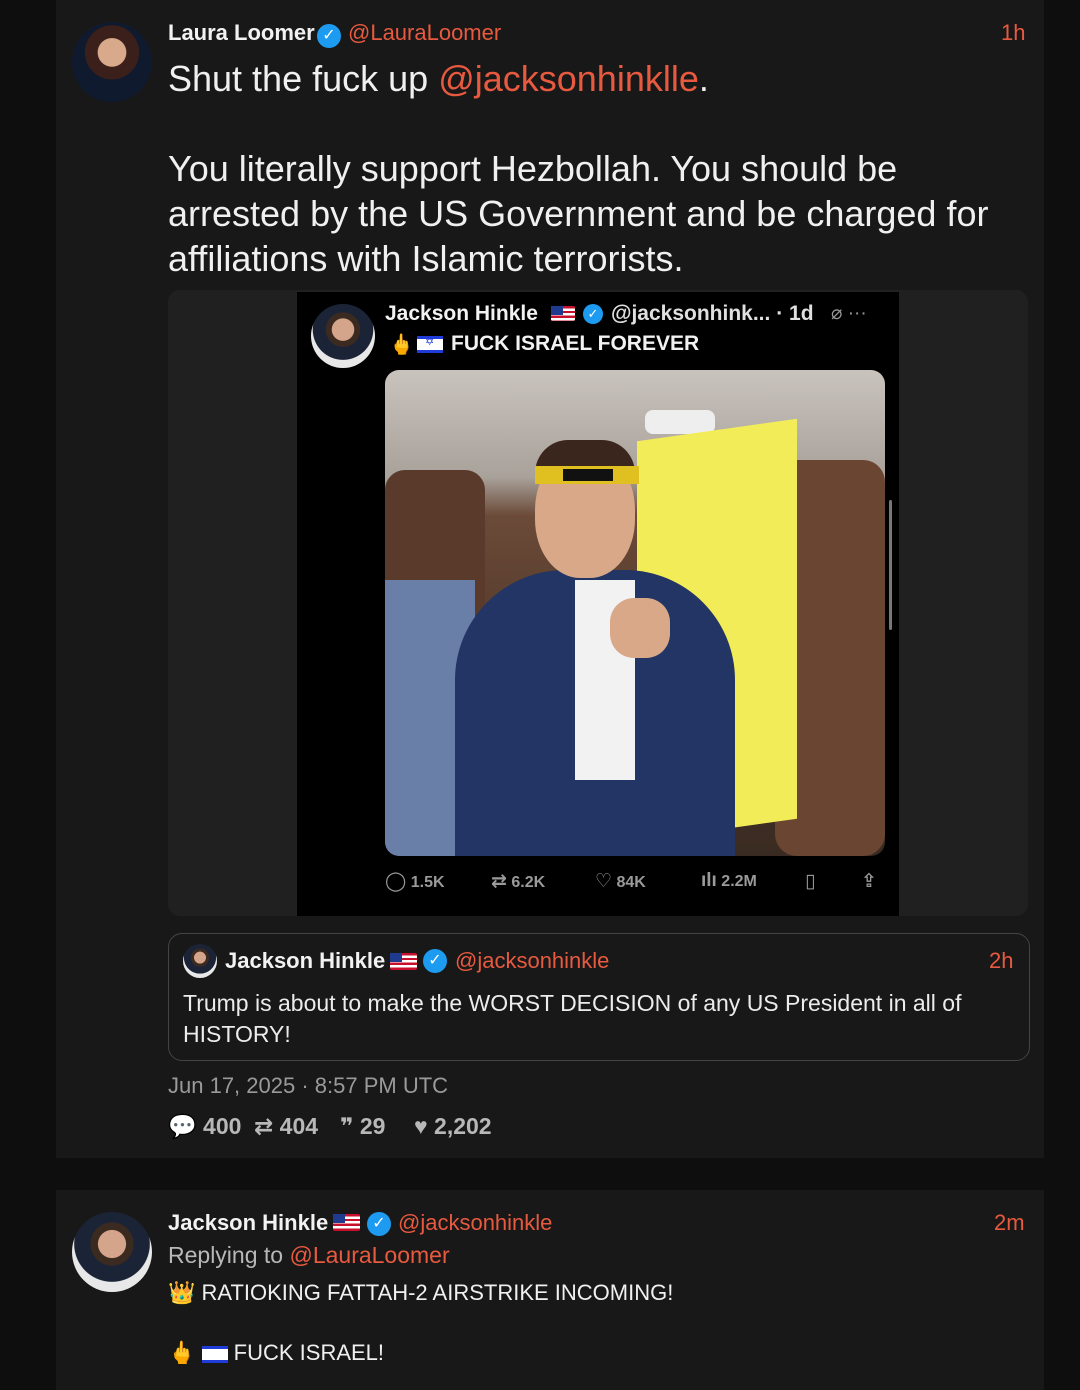  Describe the element at coordinates (347, 1126) in the screenshot. I see `quote-icon: ❞` at that location.